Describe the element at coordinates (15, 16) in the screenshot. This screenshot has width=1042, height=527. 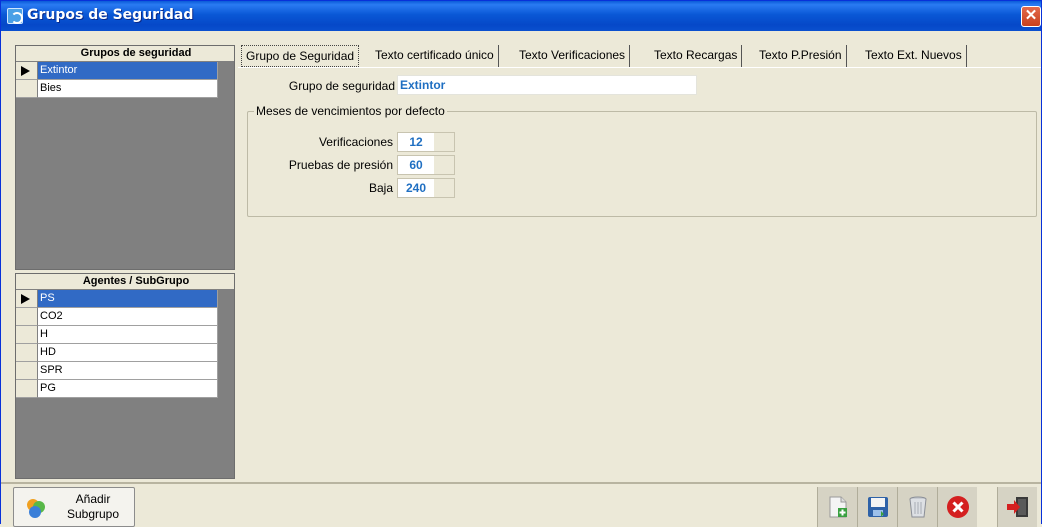
I see `app-icon` at that location.